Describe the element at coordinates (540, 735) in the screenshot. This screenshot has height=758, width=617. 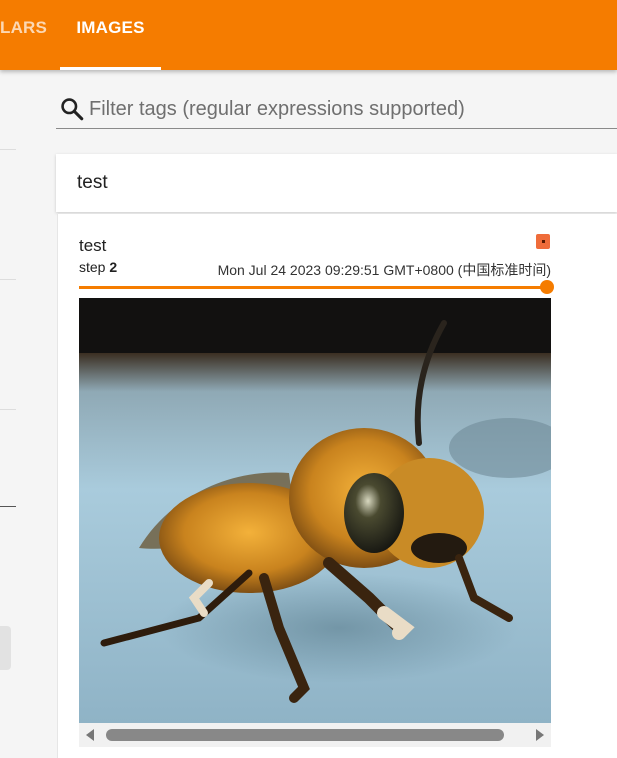
I see `scroll-right-arrow` at that location.